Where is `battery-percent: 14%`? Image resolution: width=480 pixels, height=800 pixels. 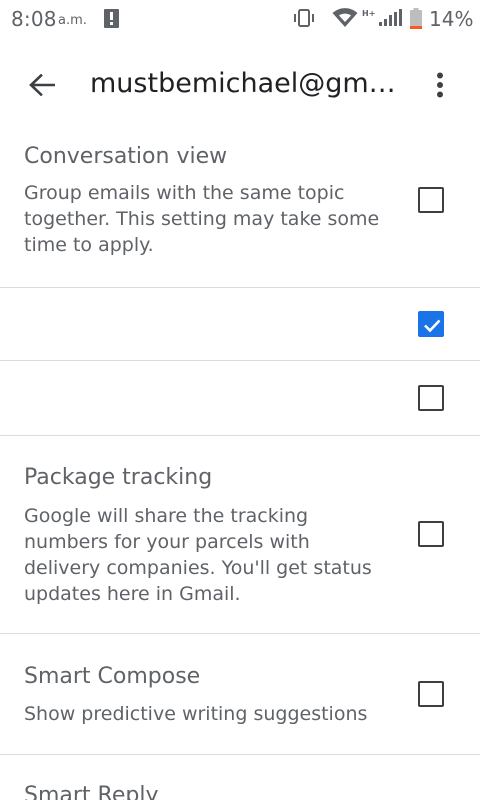
battery-percent: 14% is located at coordinates (451, 19).